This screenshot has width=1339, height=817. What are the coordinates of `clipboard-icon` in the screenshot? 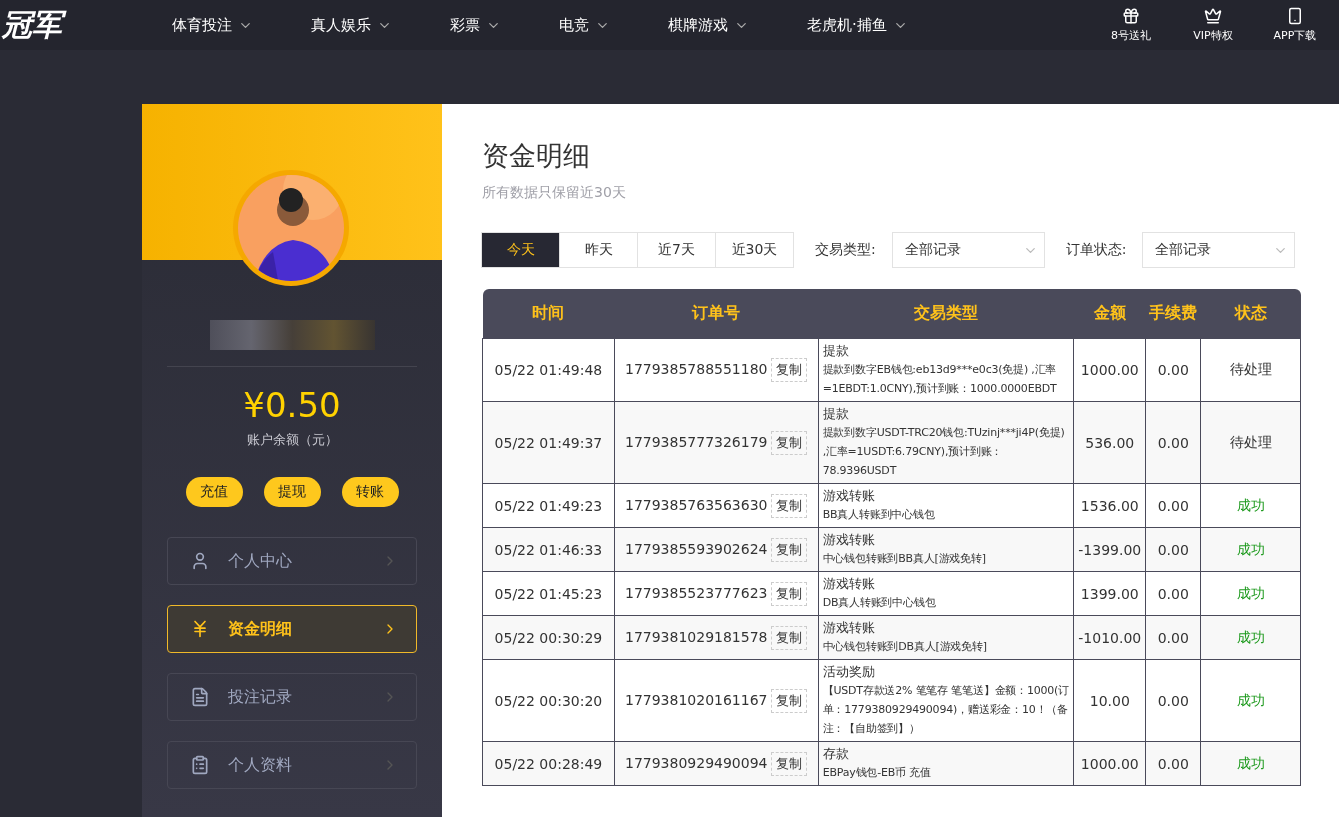 It's located at (200, 765).